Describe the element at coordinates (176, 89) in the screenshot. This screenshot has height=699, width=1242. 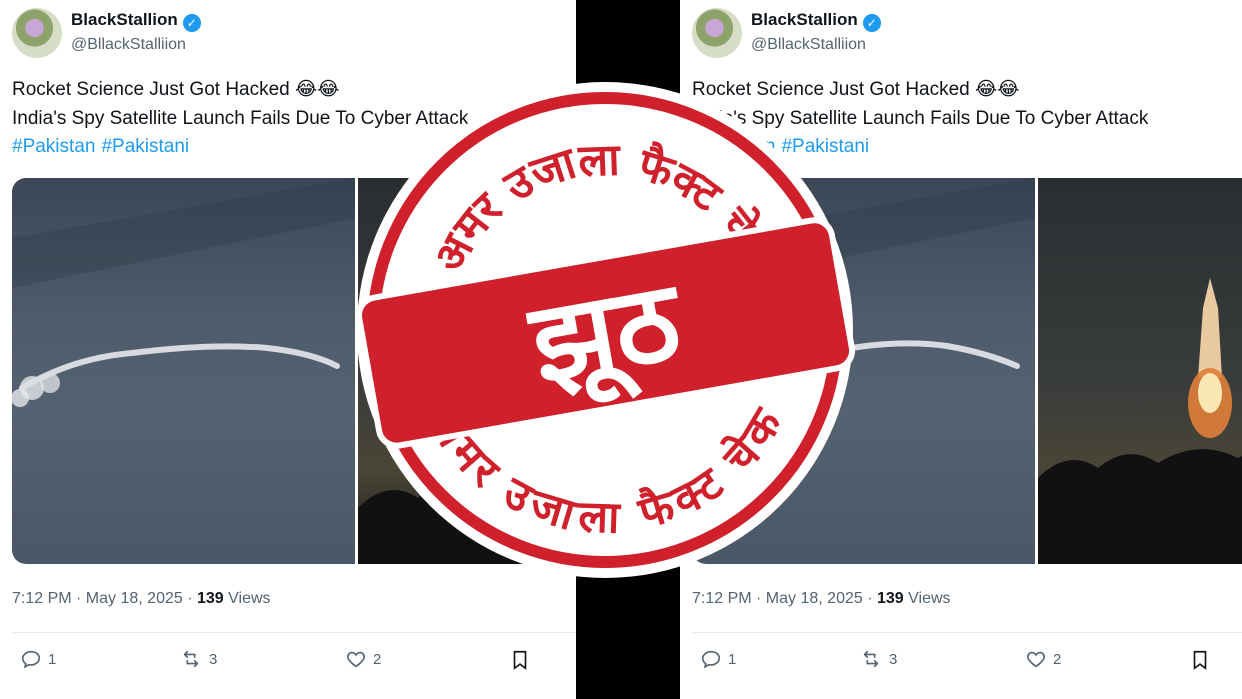
I see `tweet-text-line1: Rocket Science Just Got Hacked 😂😂` at that location.